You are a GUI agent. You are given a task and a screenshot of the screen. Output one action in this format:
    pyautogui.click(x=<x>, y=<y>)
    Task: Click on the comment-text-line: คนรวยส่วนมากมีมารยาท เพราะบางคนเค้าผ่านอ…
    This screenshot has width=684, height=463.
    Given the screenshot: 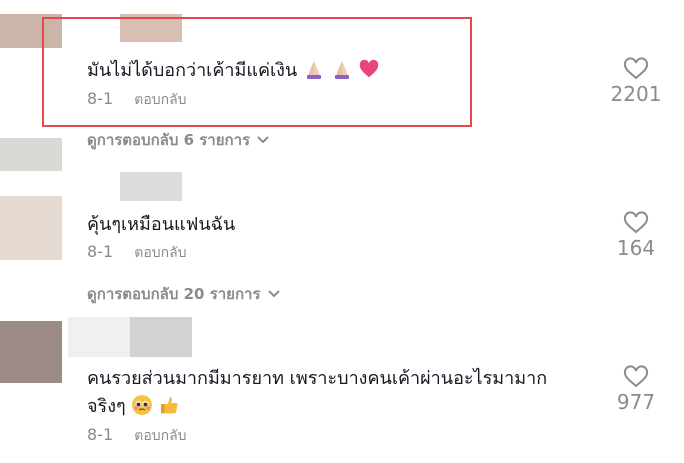 What is the action you would take?
    pyautogui.click(x=317, y=378)
    